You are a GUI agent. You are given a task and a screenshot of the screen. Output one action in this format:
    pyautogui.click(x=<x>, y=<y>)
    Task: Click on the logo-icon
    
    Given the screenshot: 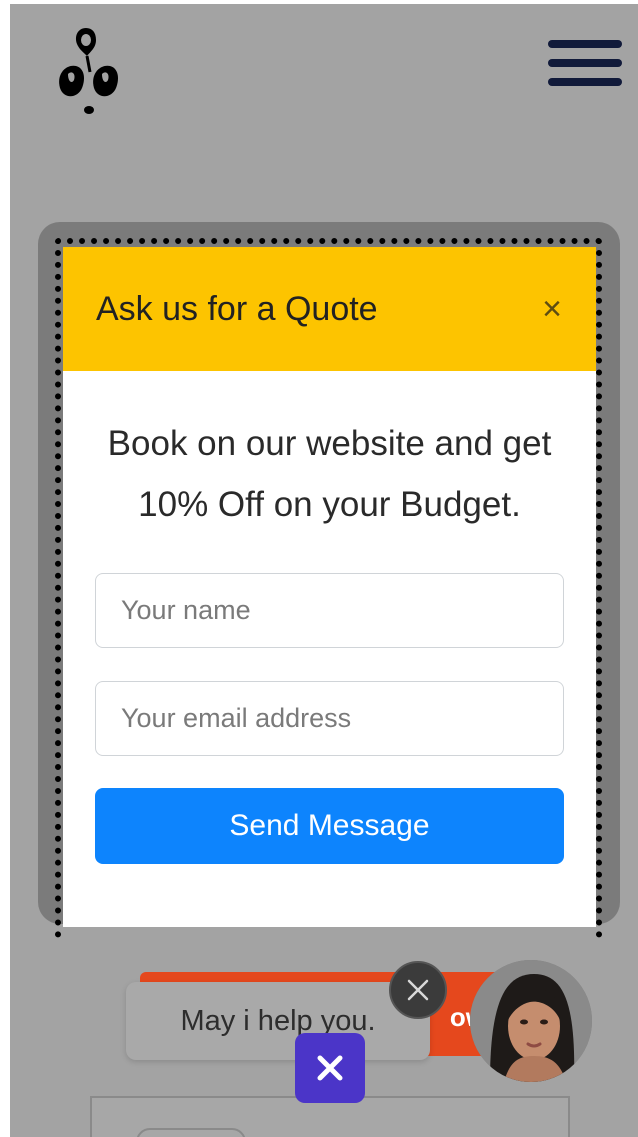 What is the action you would take?
    pyautogui.click(x=88, y=71)
    